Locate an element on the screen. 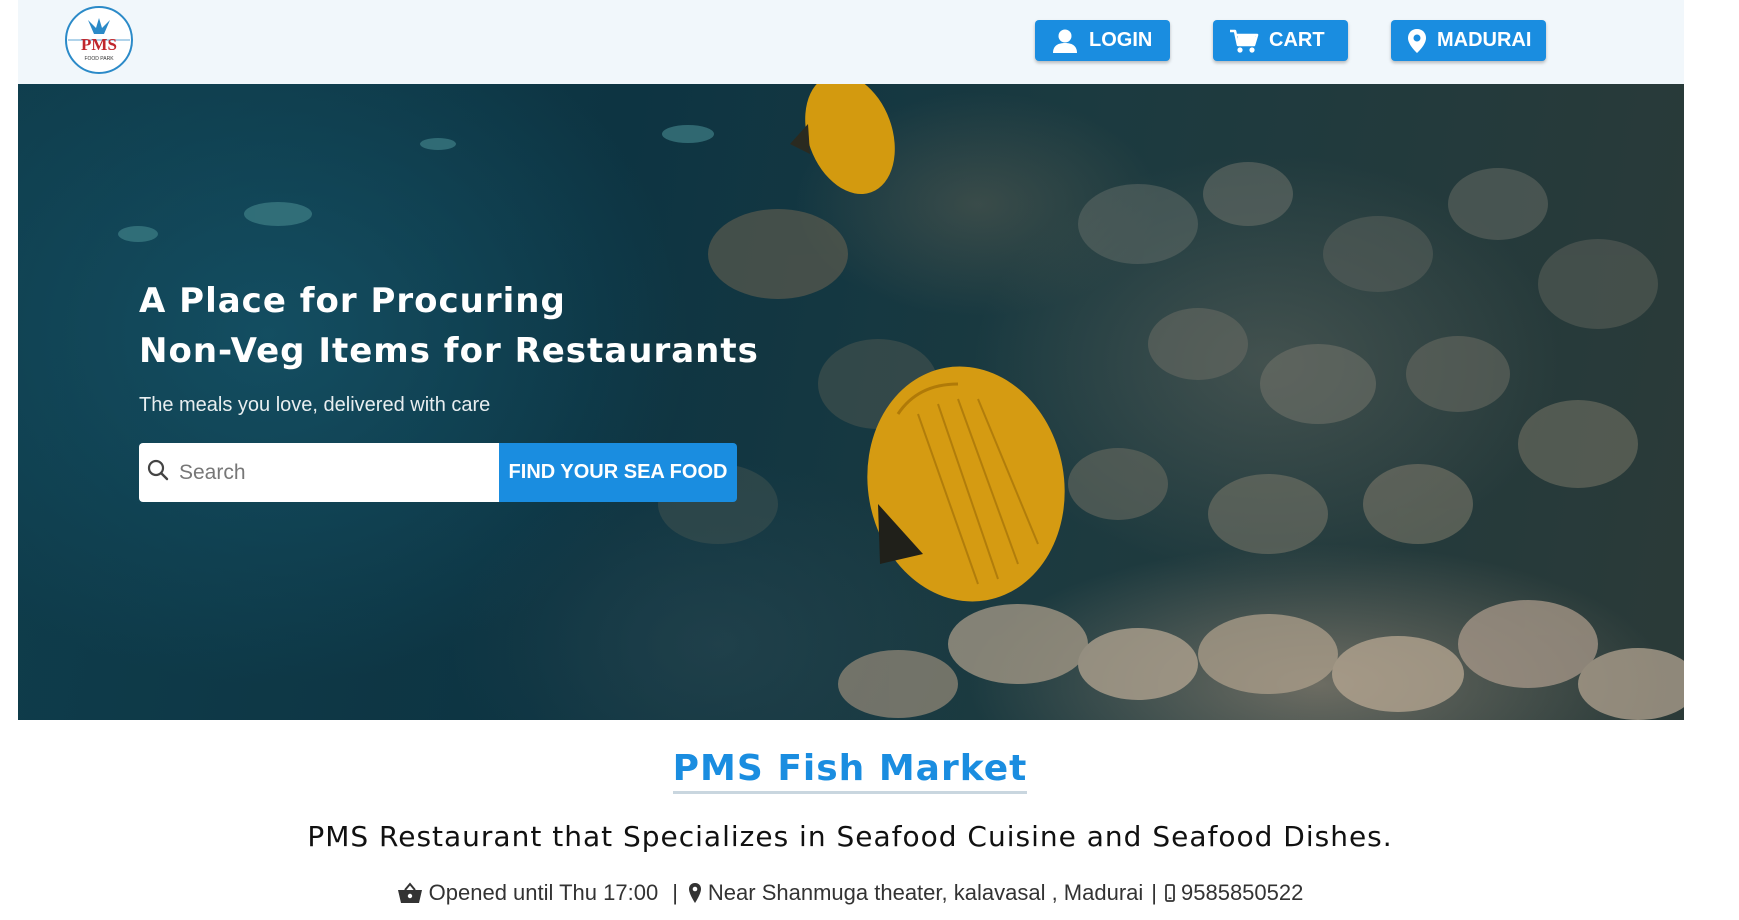 This screenshot has width=1739, height=920. mobile-phone-icon is located at coordinates (1170, 893).